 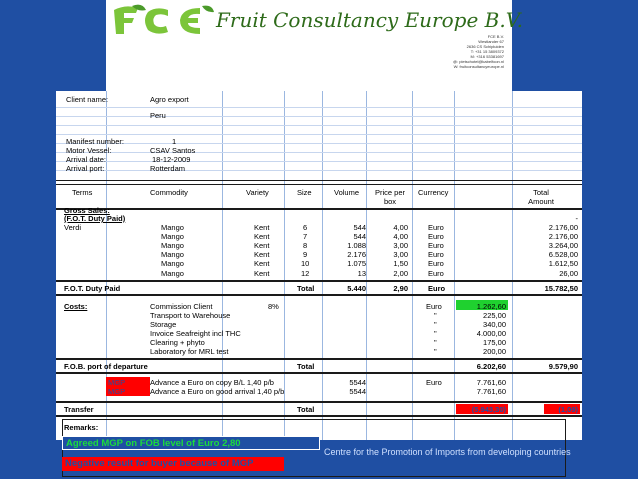 What do you see at coordinates (79, 409) in the screenshot?
I see `transfer-label: Transfer` at bounding box center [79, 409].